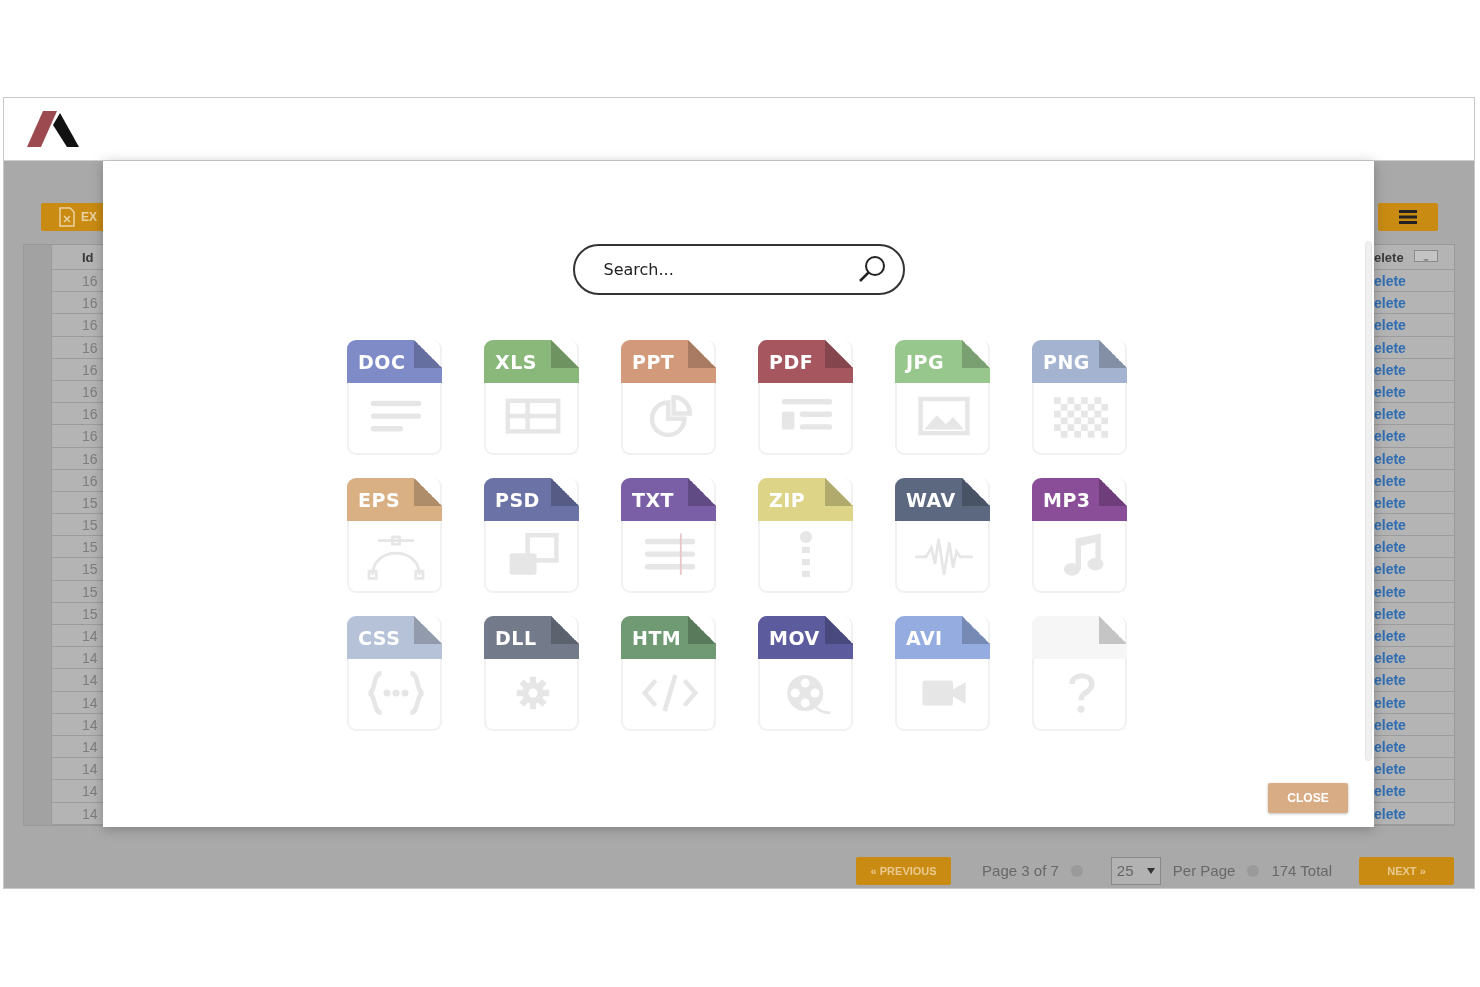  Describe the element at coordinates (531, 637) in the screenshot. I see `file-type-label: DLL` at that location.